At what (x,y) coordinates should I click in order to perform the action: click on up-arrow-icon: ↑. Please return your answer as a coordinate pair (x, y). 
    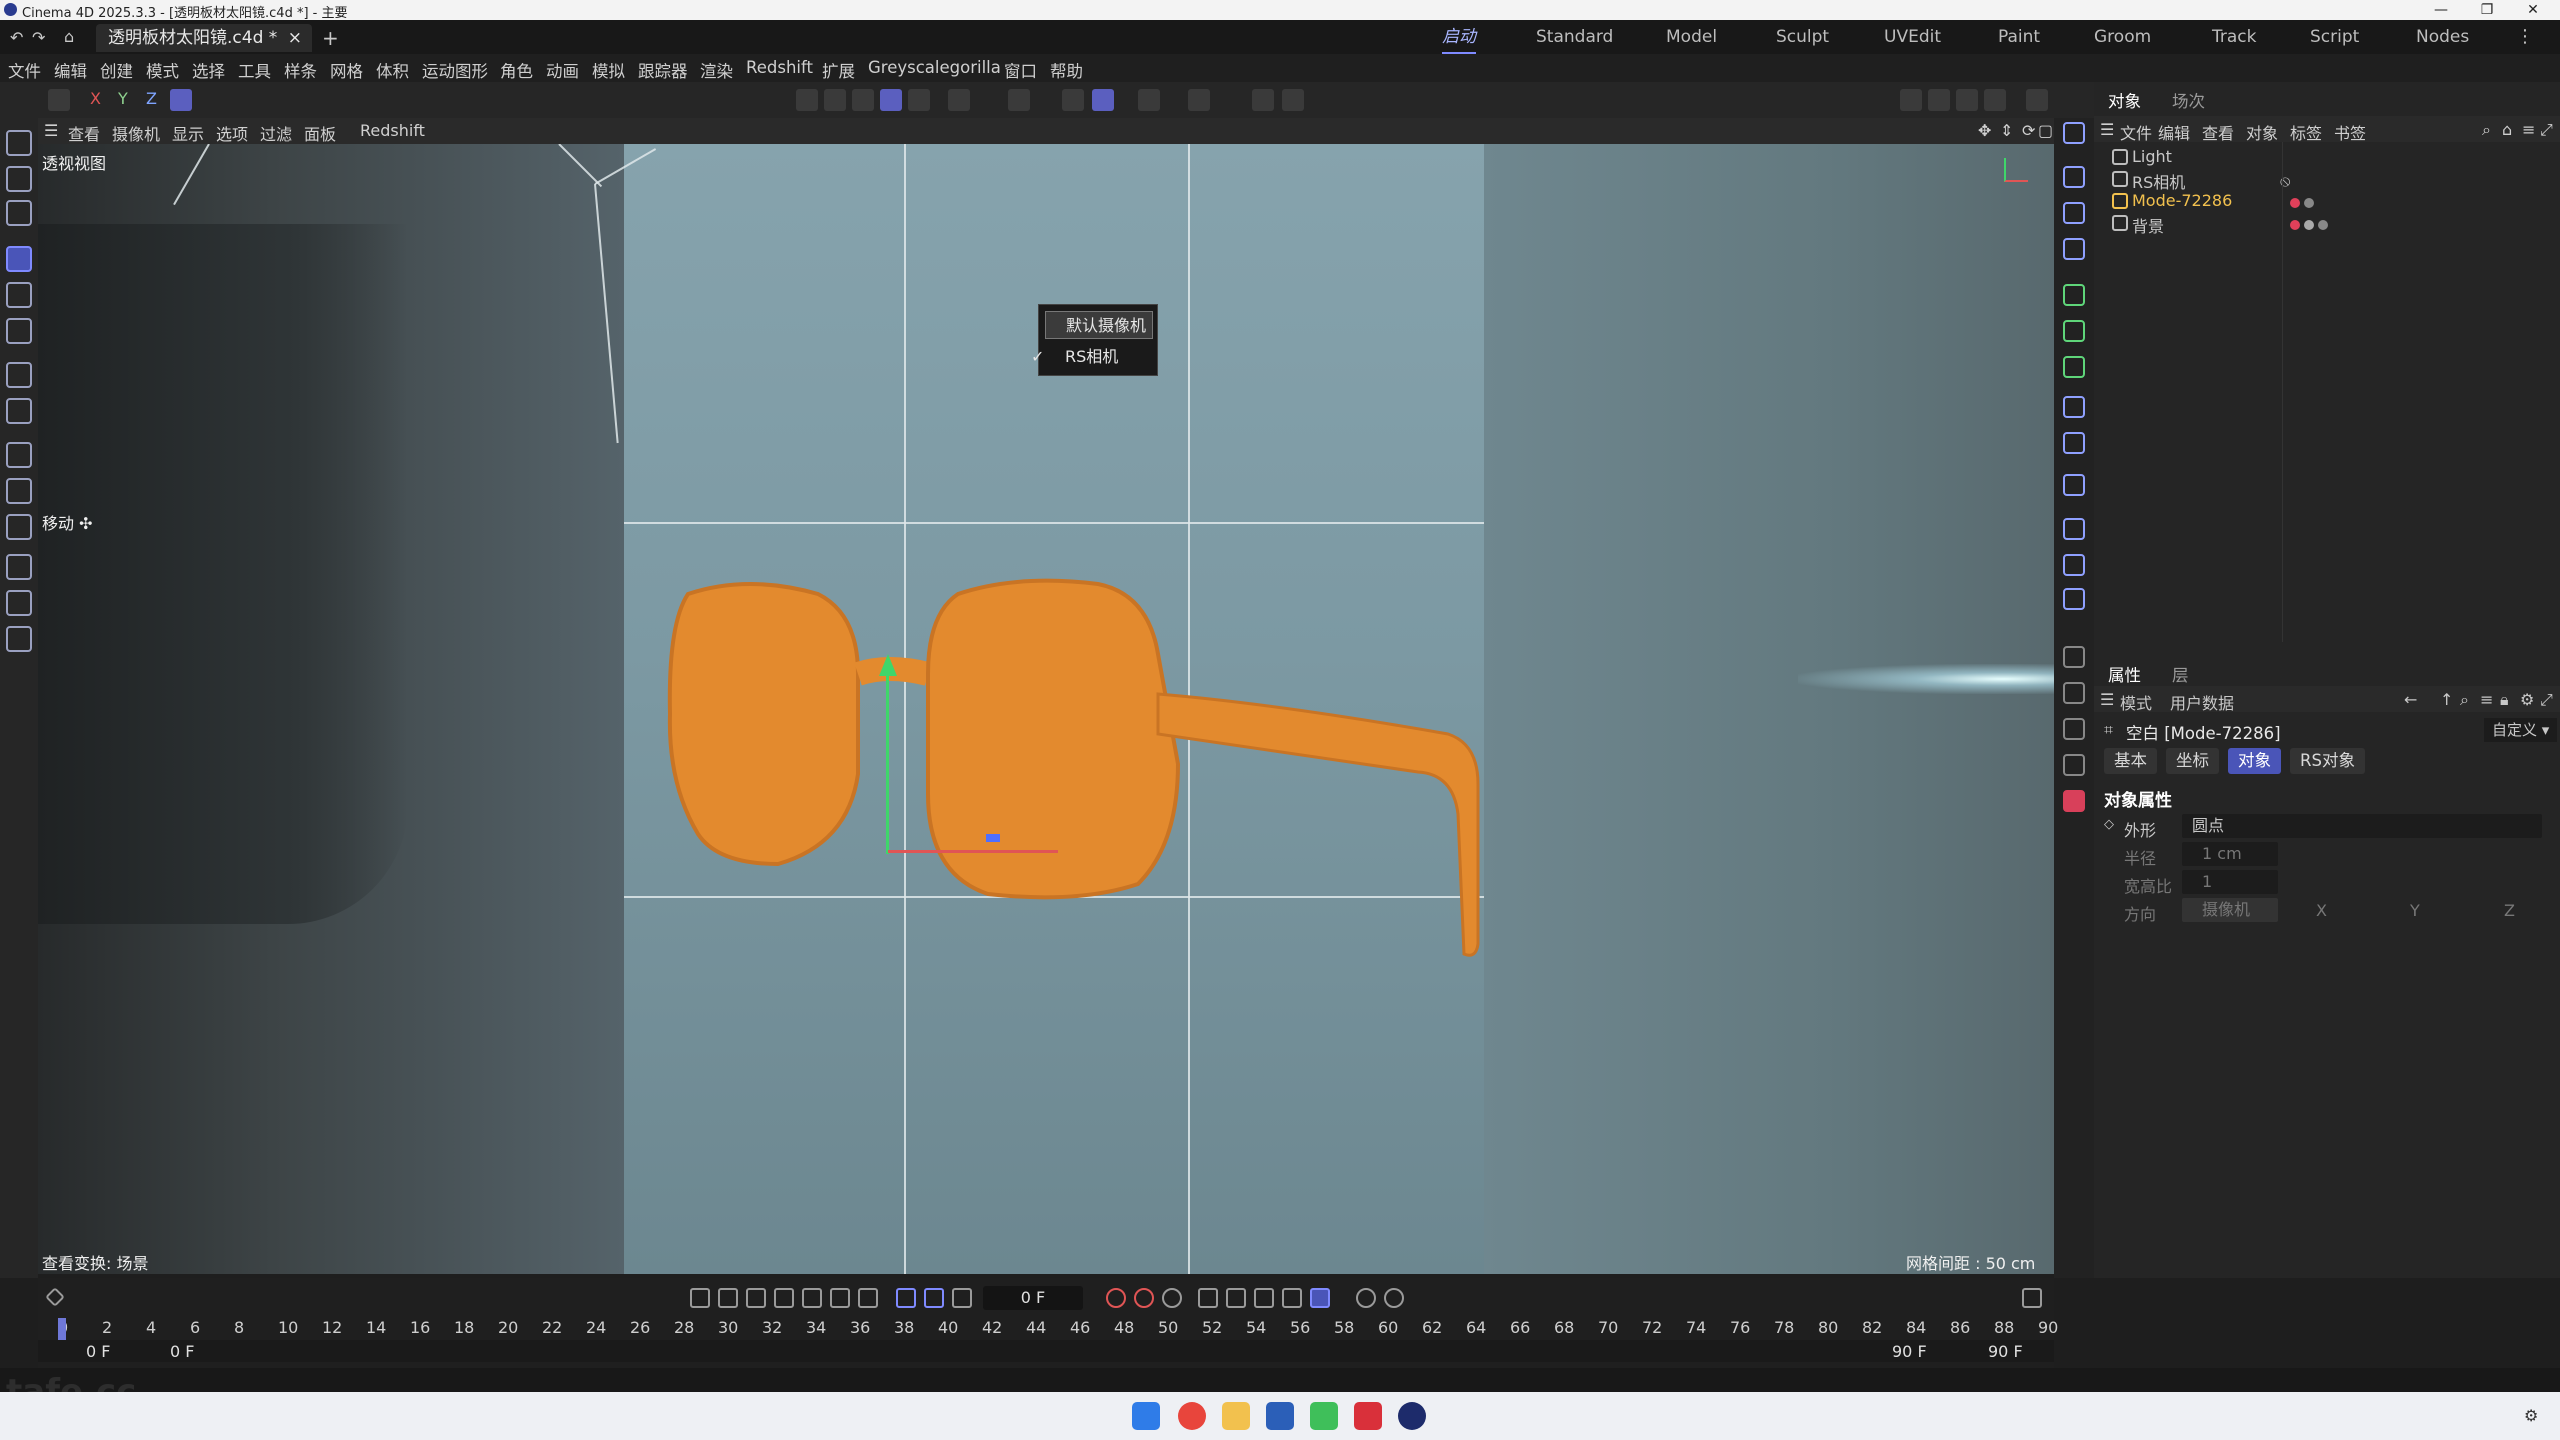
    Looking at the image, I should click on (2446, 699).